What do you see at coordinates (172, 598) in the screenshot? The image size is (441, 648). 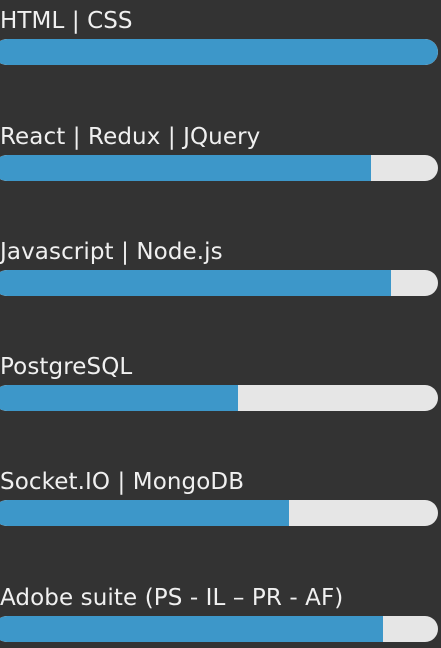 I see `skill-label: Adobe suite (PS - IL – PR - AF)` at bounding box center [172, 598].